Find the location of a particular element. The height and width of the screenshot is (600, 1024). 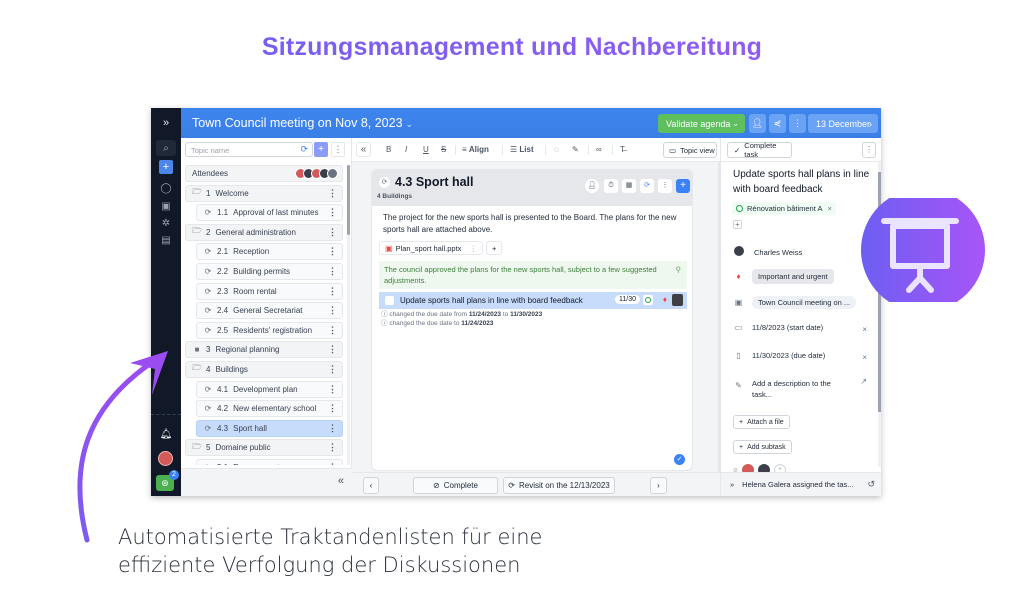

agenda-scrollbar is located at coordinates (348, 315).